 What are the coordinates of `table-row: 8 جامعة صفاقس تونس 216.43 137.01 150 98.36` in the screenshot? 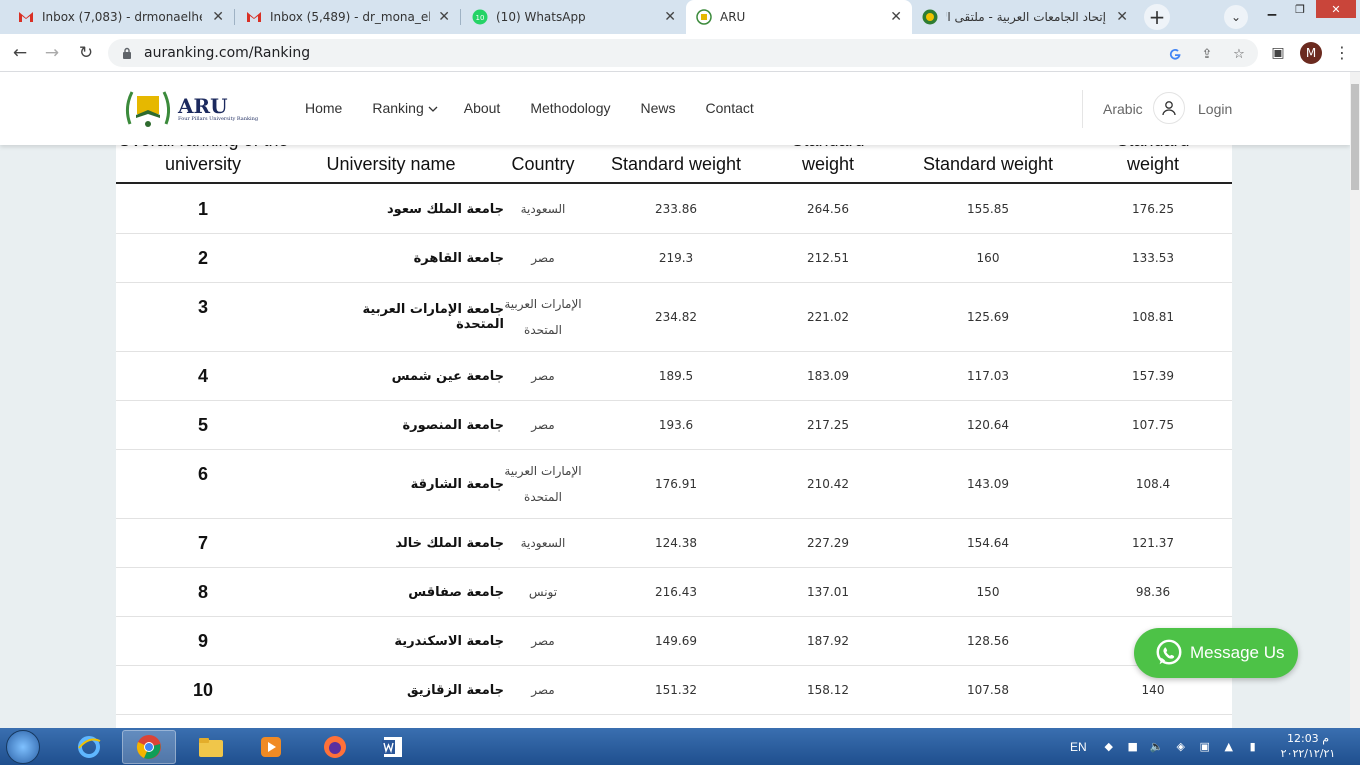 It's located at (674, 592).